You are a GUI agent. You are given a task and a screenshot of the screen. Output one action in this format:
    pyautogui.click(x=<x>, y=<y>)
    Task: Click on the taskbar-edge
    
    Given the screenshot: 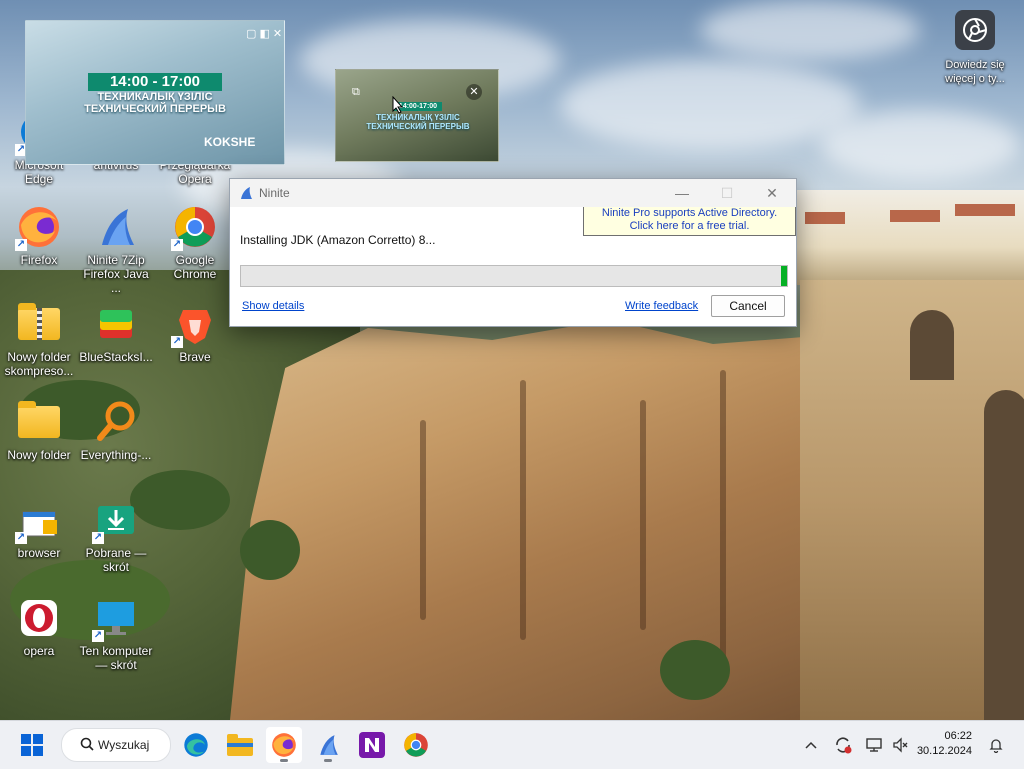 What is the action you would take?
    pyautogui.click(x=196, y=745)
    